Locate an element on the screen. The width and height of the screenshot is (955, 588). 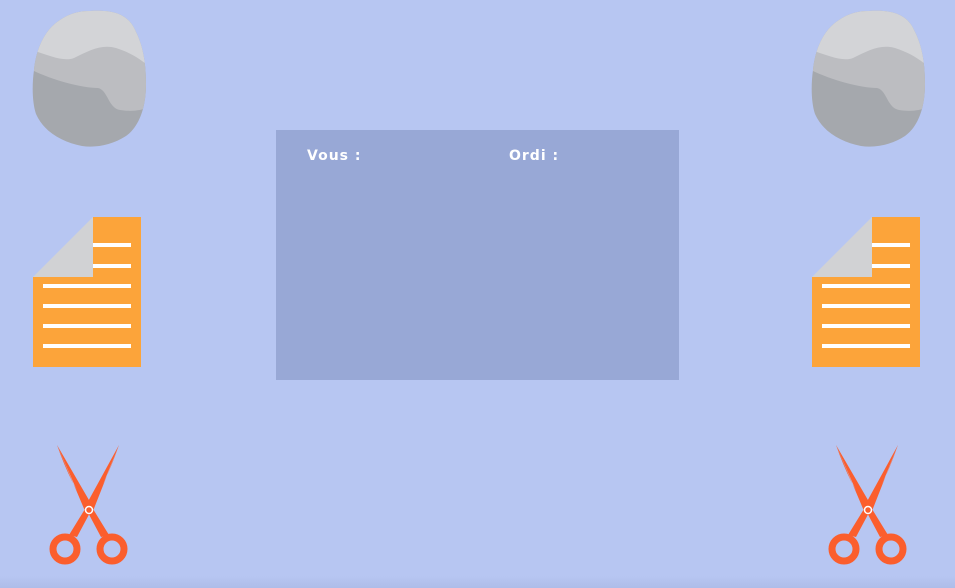
computer-scissors is located at coordinates (868, 506).